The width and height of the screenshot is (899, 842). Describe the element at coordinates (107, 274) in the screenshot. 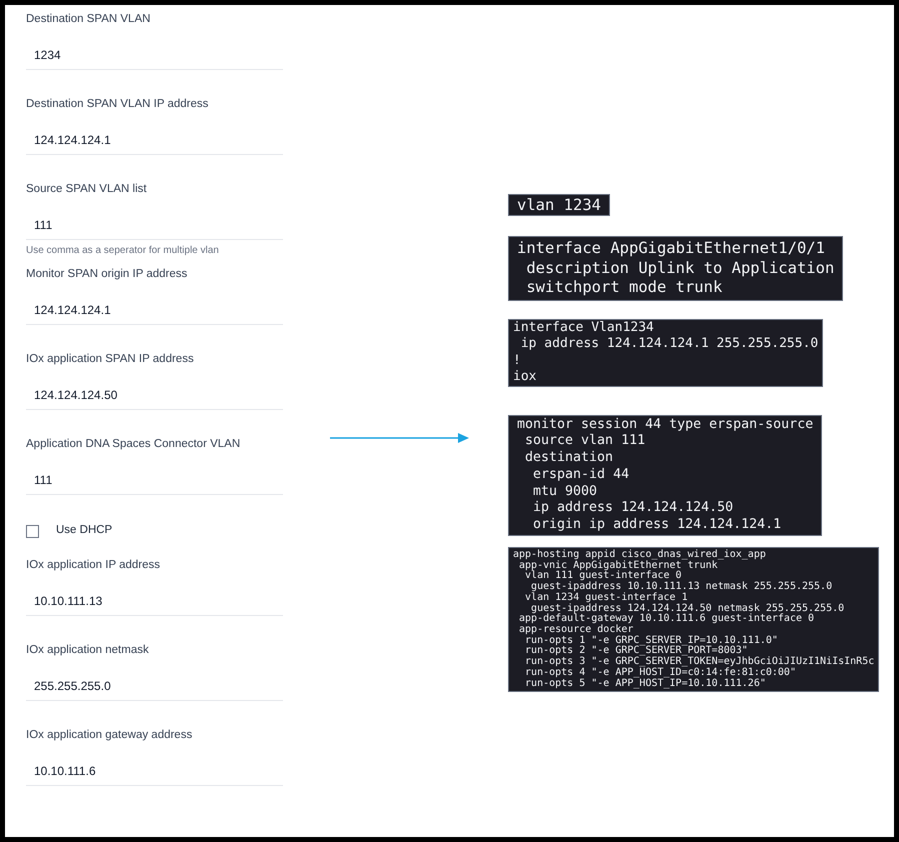

I see `field-label: Monitor SPAN origin IP address` at that location.